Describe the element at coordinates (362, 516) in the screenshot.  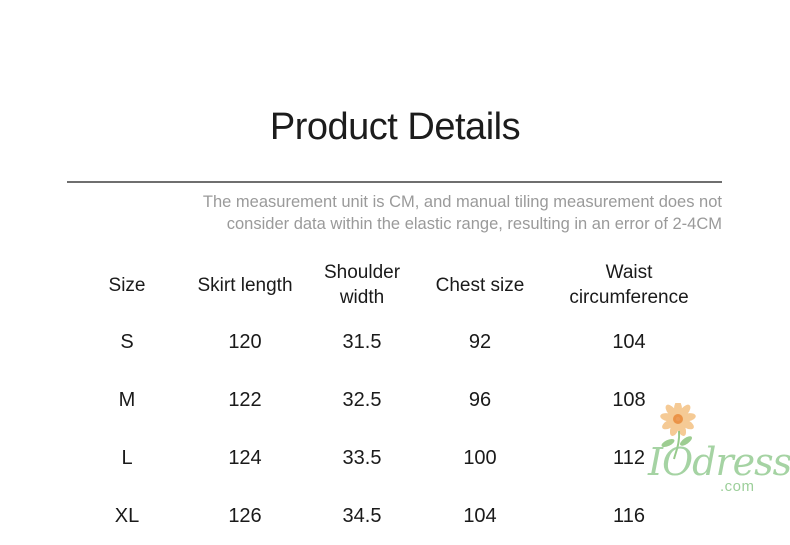
I see `cell-shoulder-width: 34.5` at that location.